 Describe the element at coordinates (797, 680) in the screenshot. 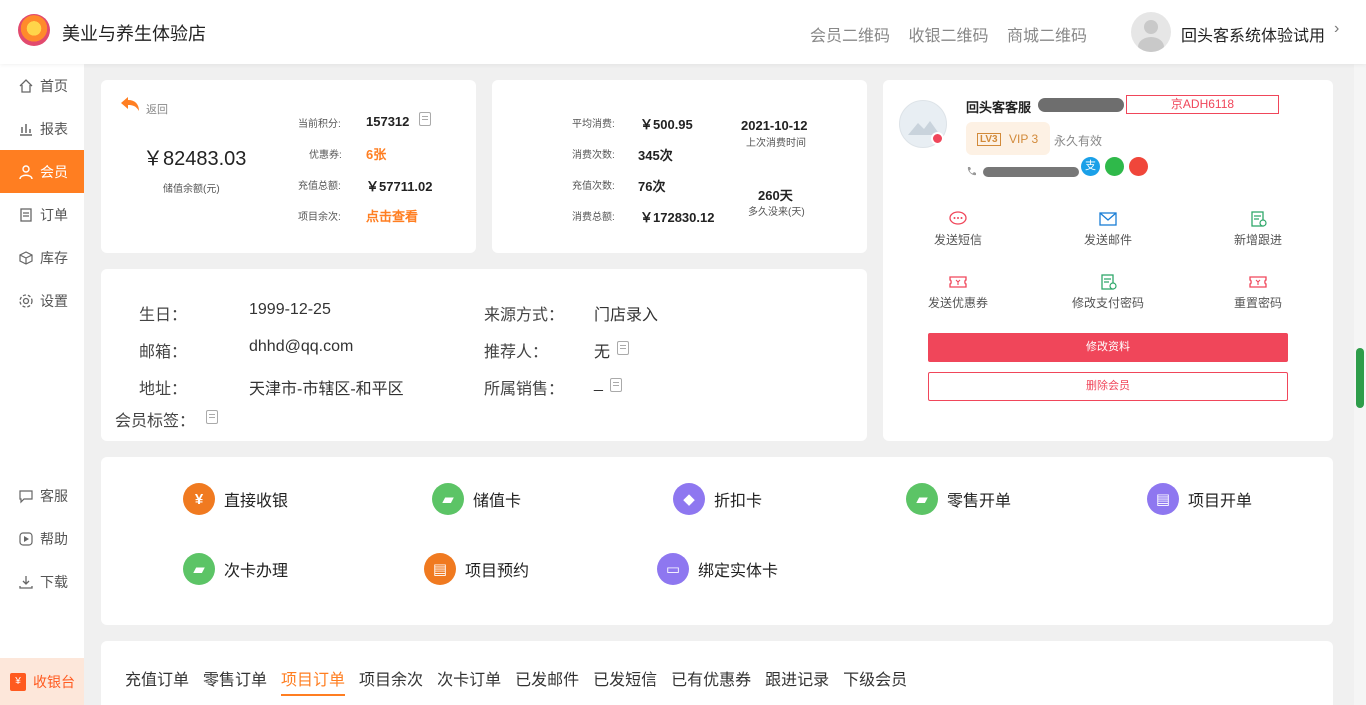

I see `tab-followups: 跟进记录` at that location.